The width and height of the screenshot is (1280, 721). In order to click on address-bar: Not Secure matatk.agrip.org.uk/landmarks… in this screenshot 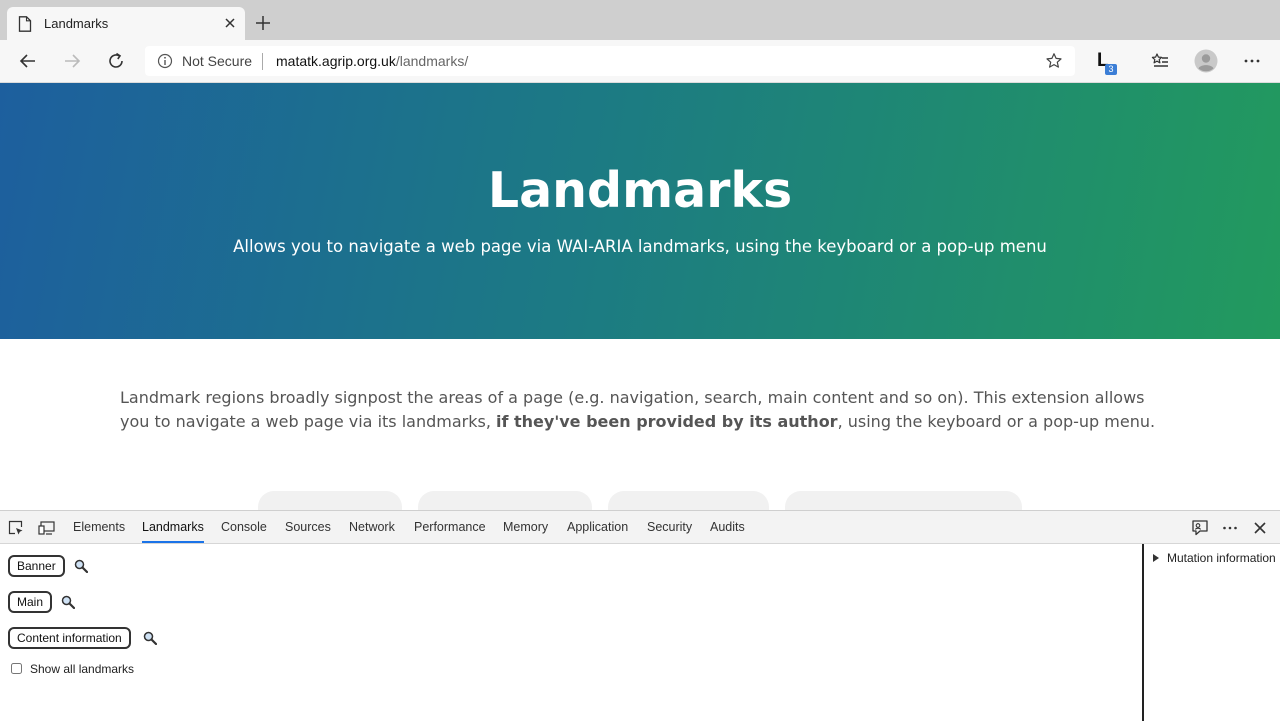, I will do `click(610, 61)`.